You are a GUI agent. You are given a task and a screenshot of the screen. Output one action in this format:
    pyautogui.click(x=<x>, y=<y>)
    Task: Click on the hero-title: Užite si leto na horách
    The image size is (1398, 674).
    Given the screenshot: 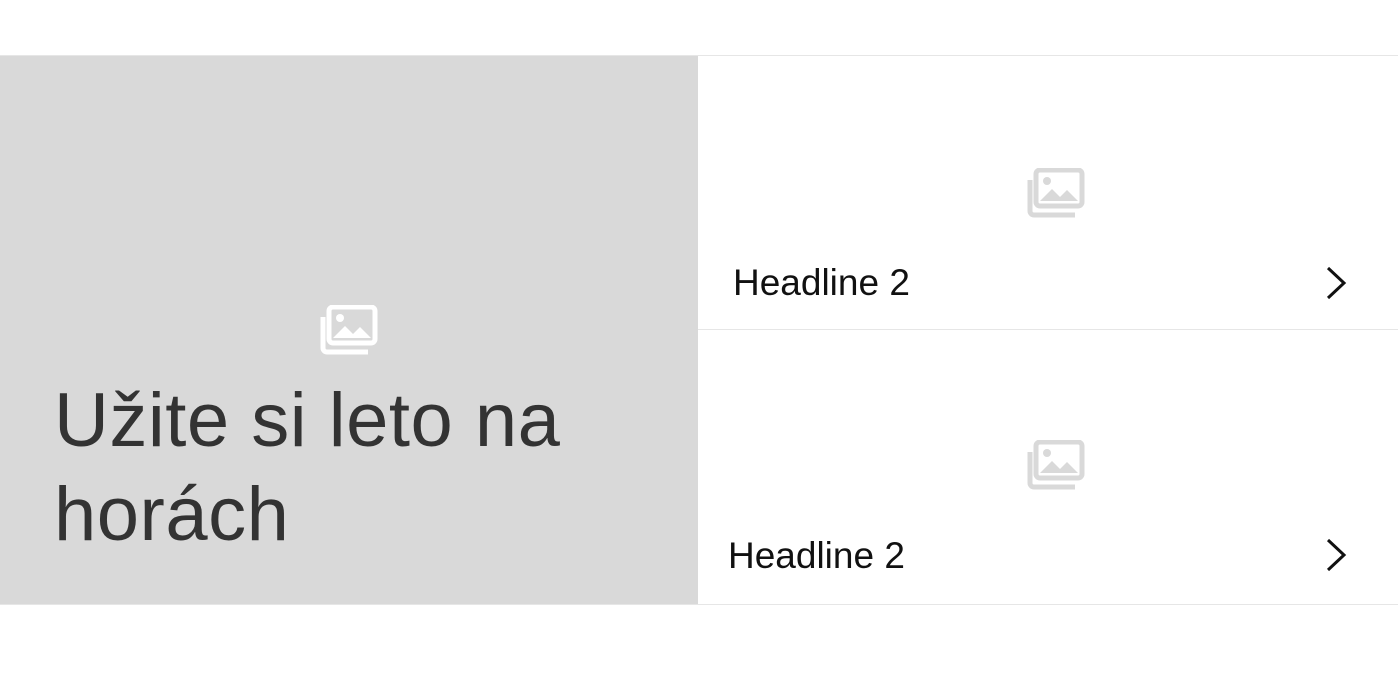 What is the action you would take?
    pyautogui.click(x=307, y=467)
    